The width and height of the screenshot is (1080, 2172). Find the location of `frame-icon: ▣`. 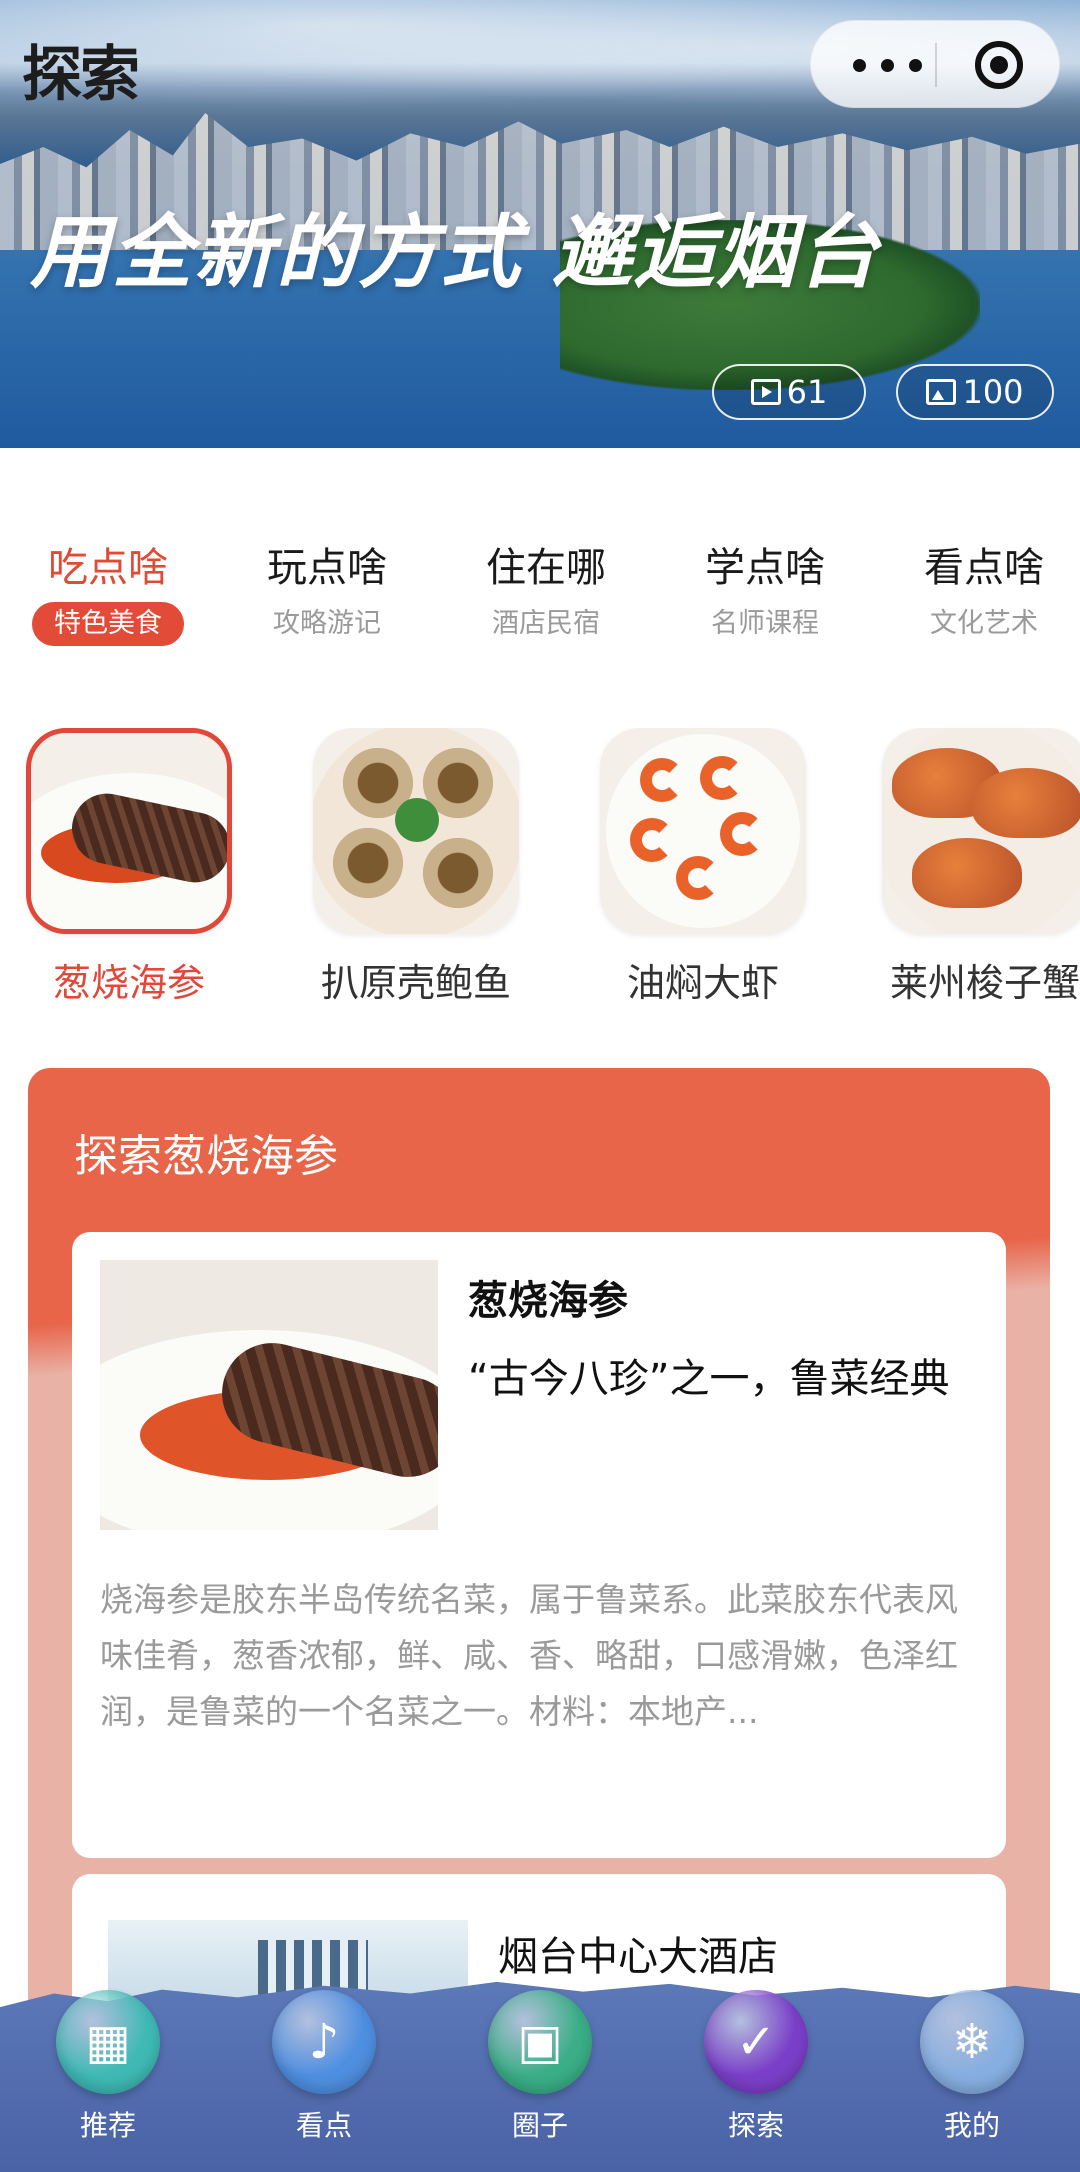

frame-icon: ▣ is located at coordinates (540, 2042).